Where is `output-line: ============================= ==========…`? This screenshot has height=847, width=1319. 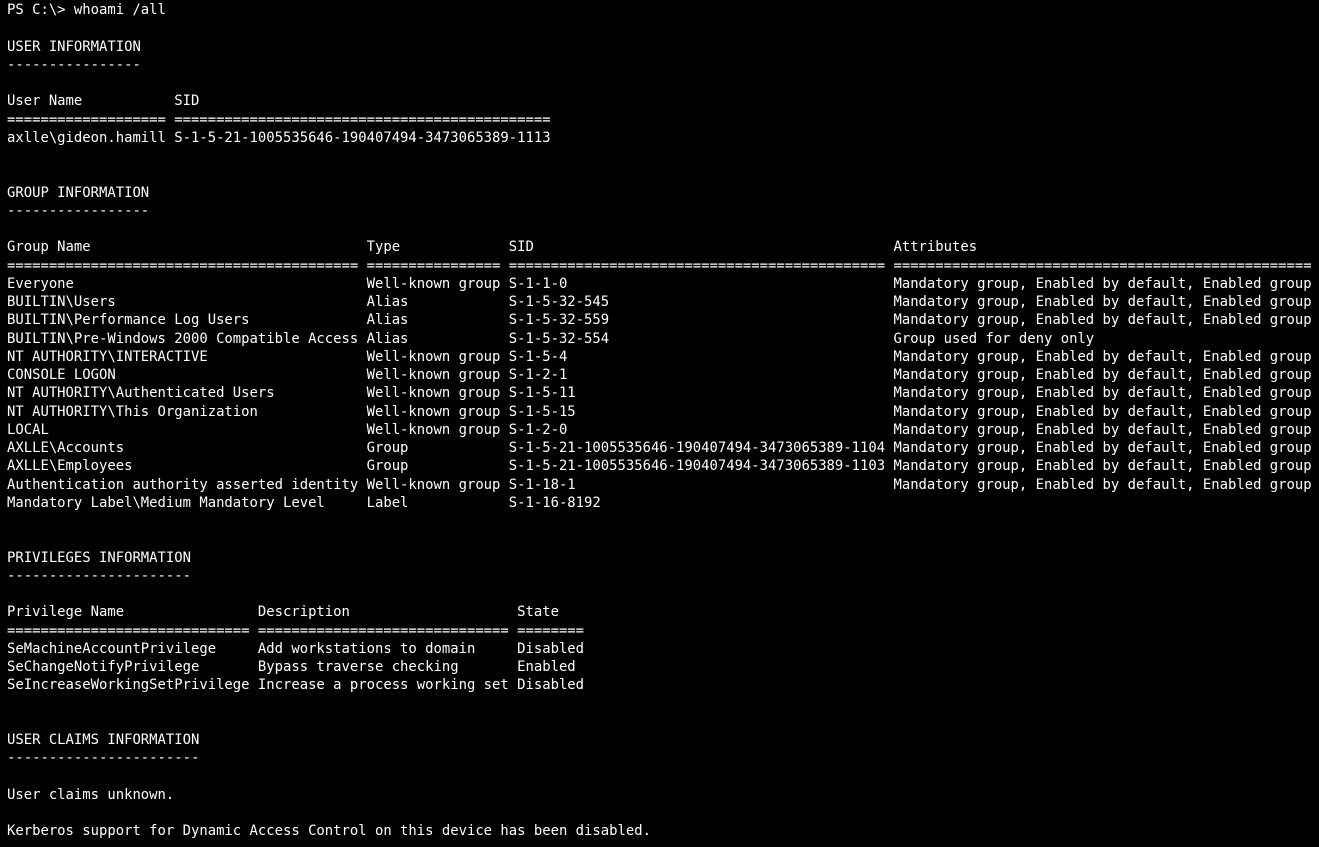 output-line: ============================= ==========… is located at coordinates (296, 630).